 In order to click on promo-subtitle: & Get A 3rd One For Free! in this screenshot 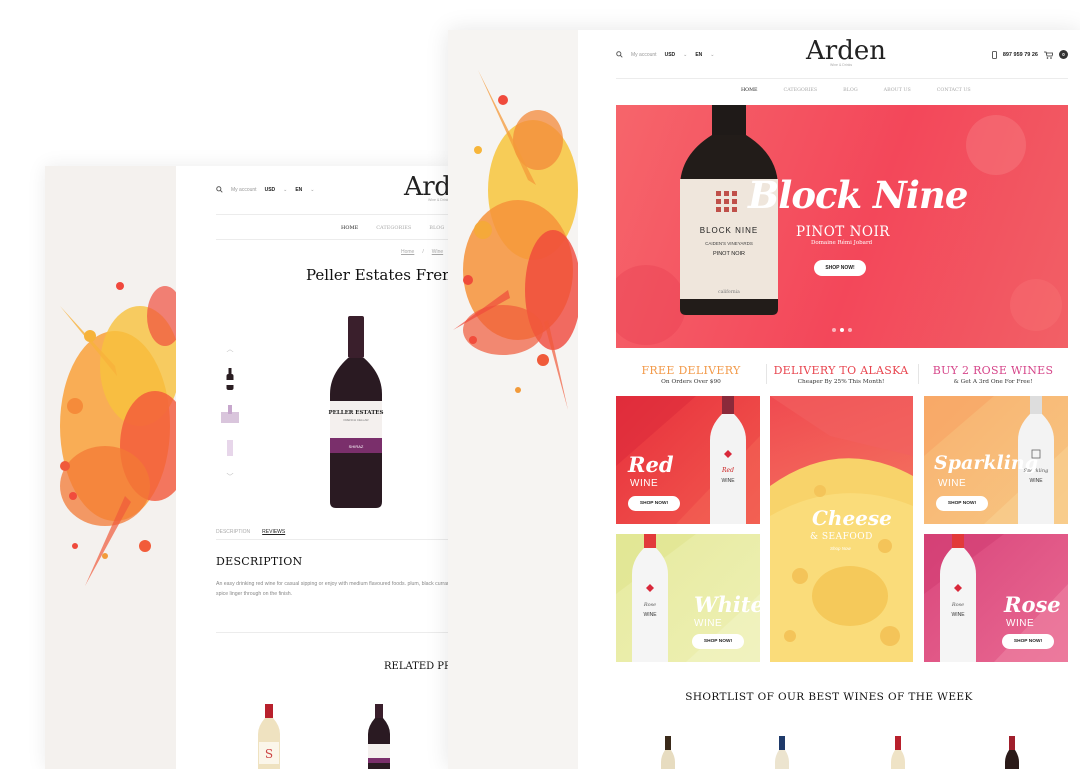, I will do `click(993, 382)`.